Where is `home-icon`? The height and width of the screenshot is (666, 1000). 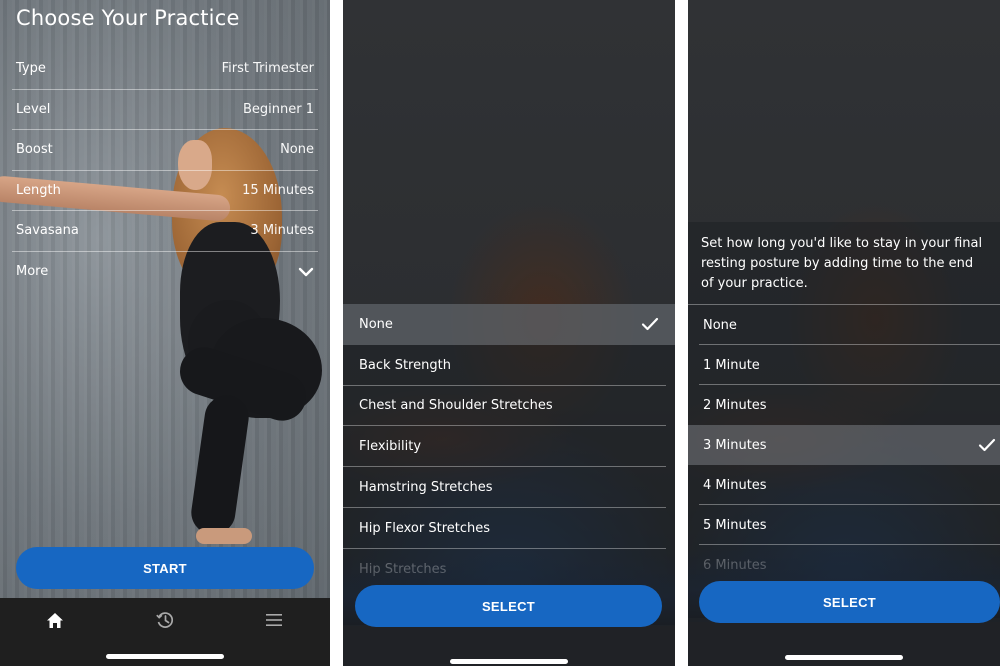
home-icon is located at coordinates (55, 620).